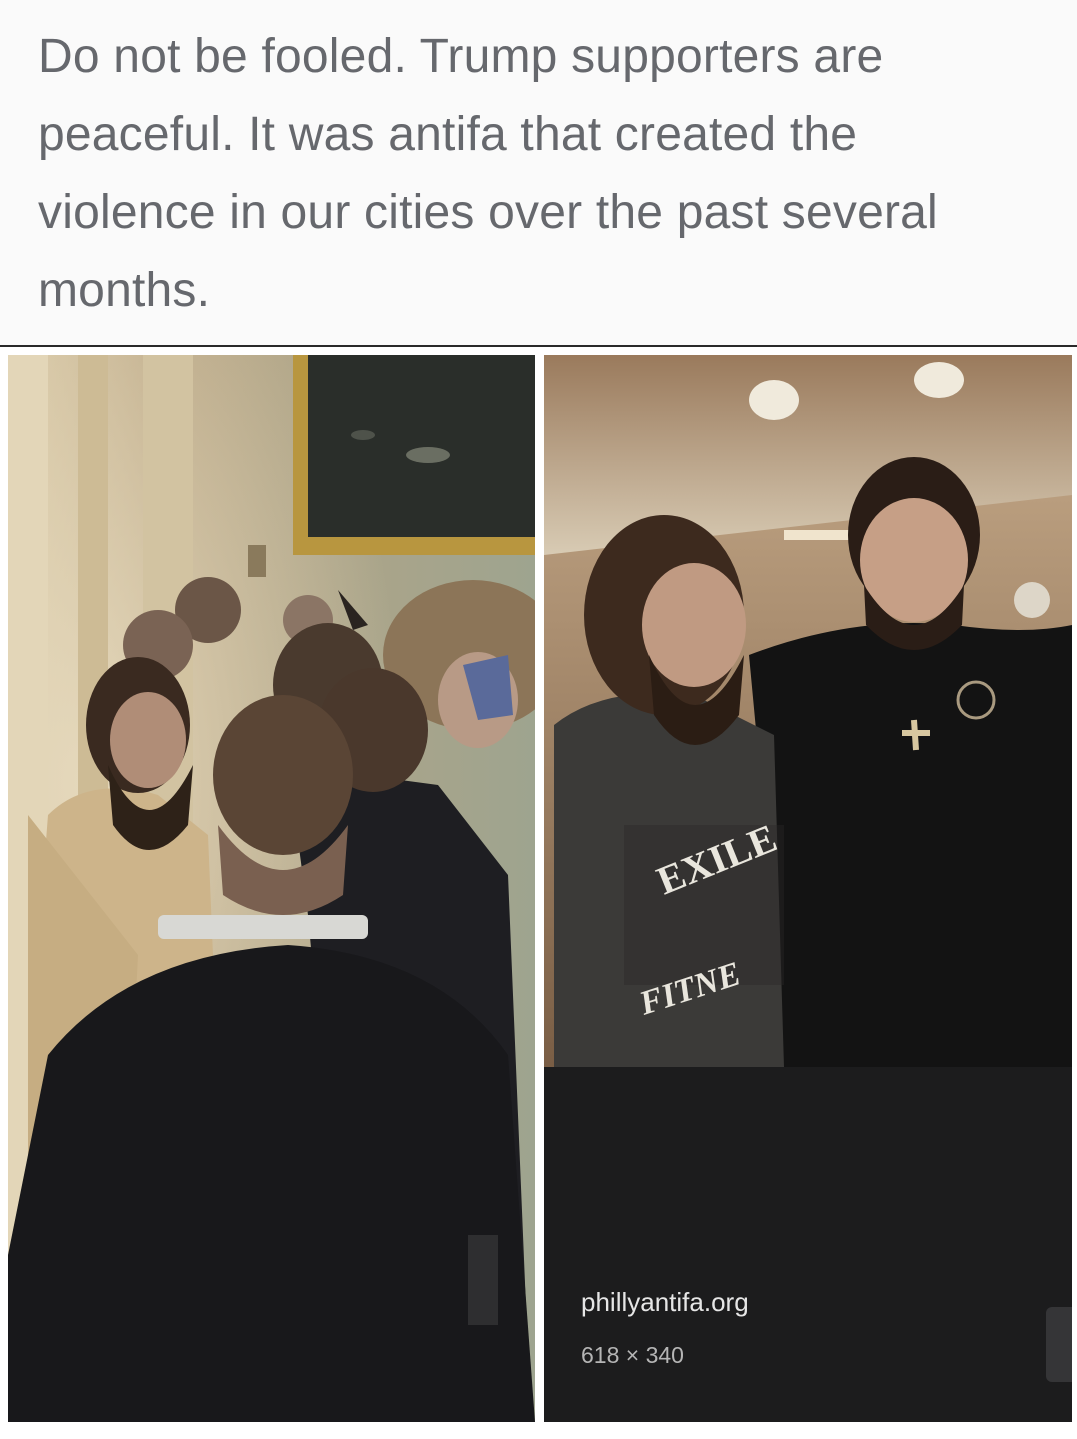 The width and height of the screenshot is (1077, 1439). I want to click on image-dimensions: 618 × 340, so click(632, 1355).